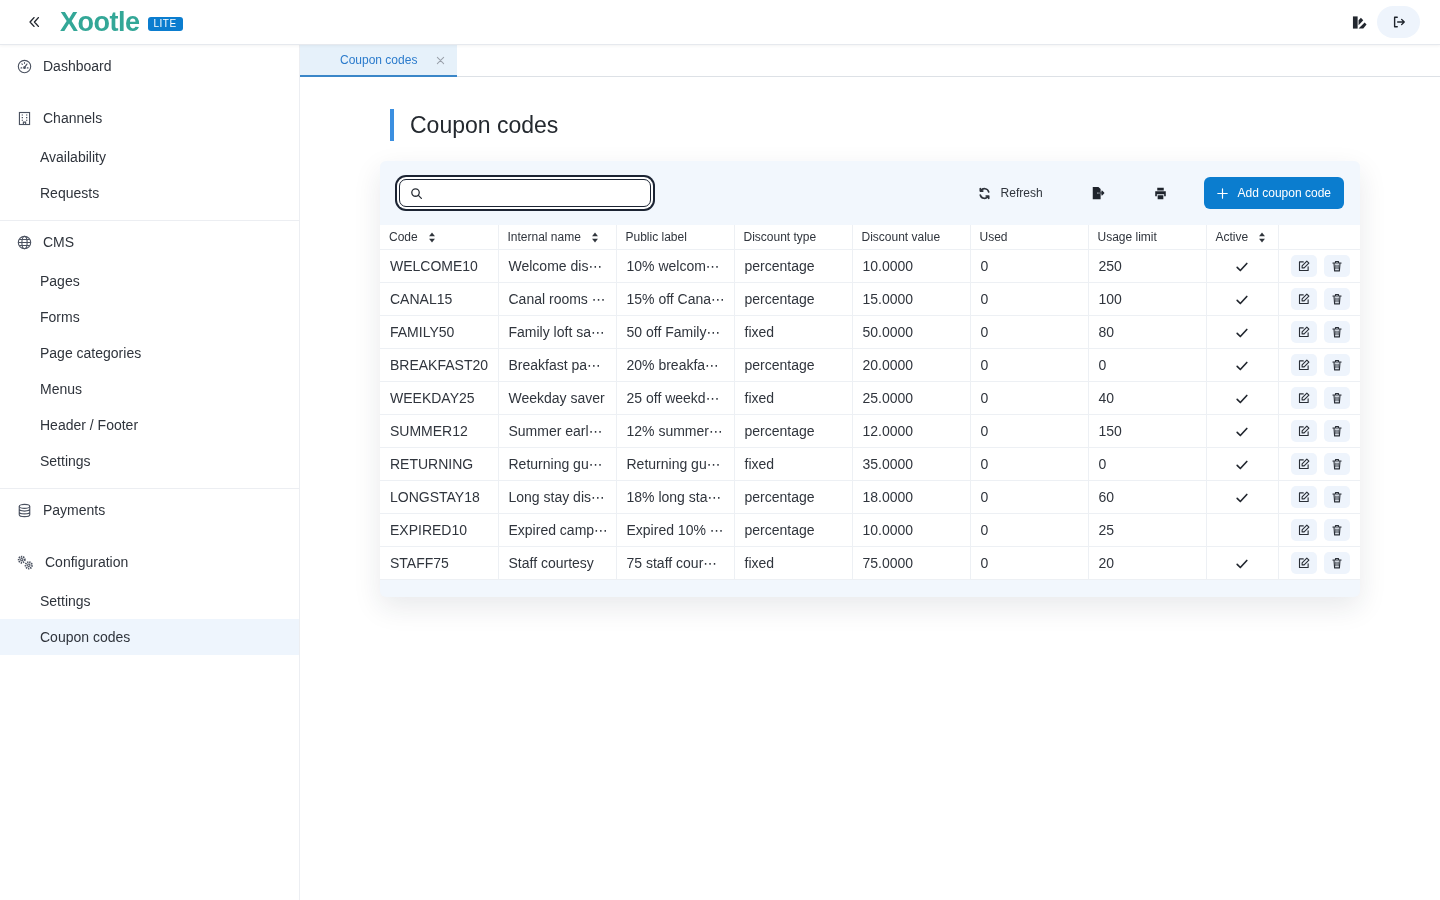  I want to click on table-cell: Expired camp⋯, so click(558, 530).